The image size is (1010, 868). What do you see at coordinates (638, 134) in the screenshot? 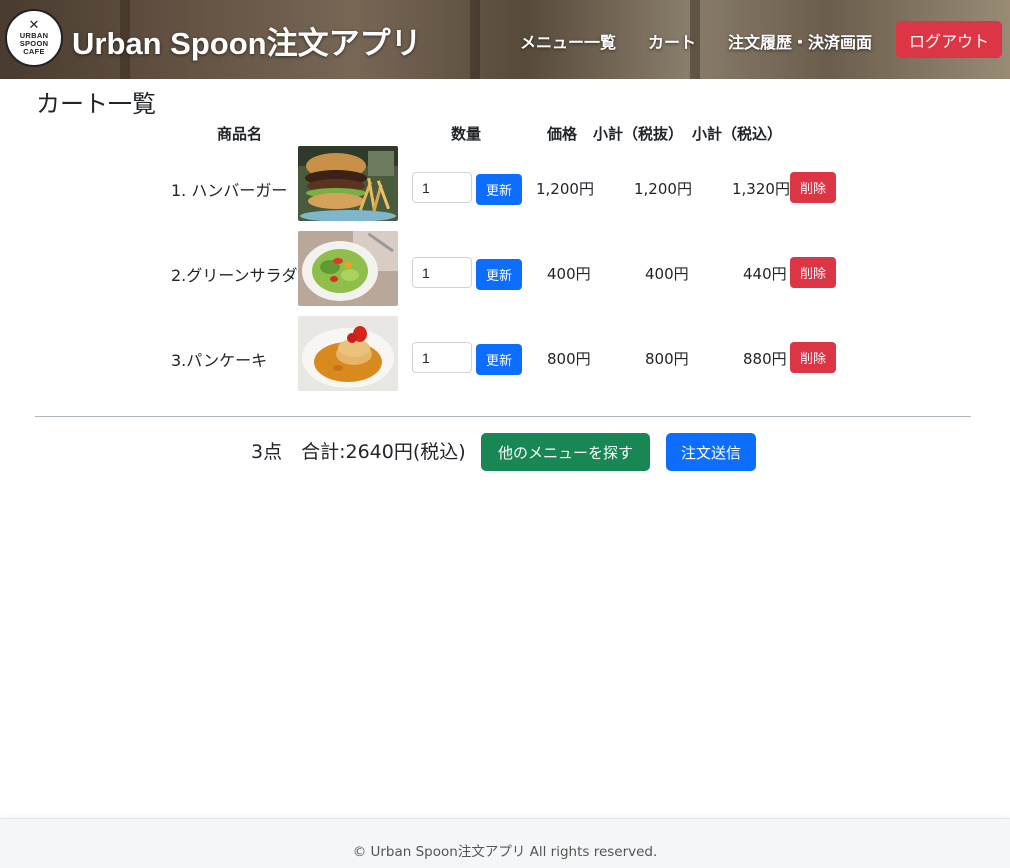
I see `column-header-subtotal-ex: 小計（税抜）` at bounding box center [638, 134].